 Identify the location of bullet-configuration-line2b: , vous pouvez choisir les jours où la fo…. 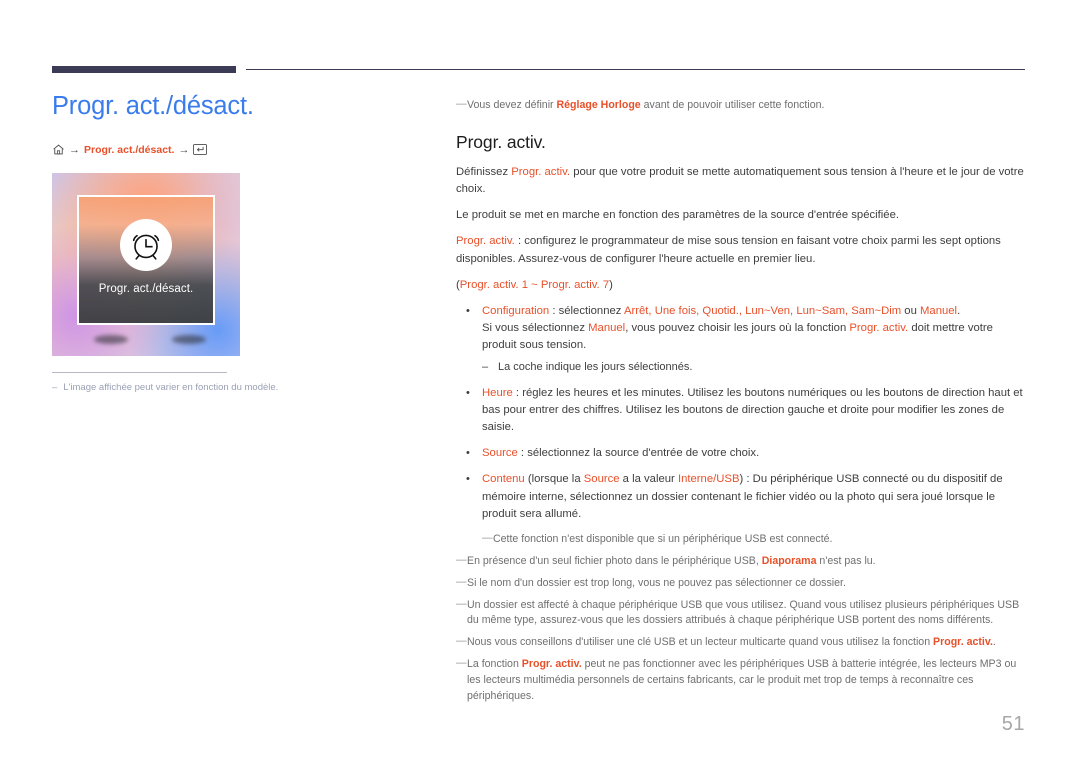
(737, 327).